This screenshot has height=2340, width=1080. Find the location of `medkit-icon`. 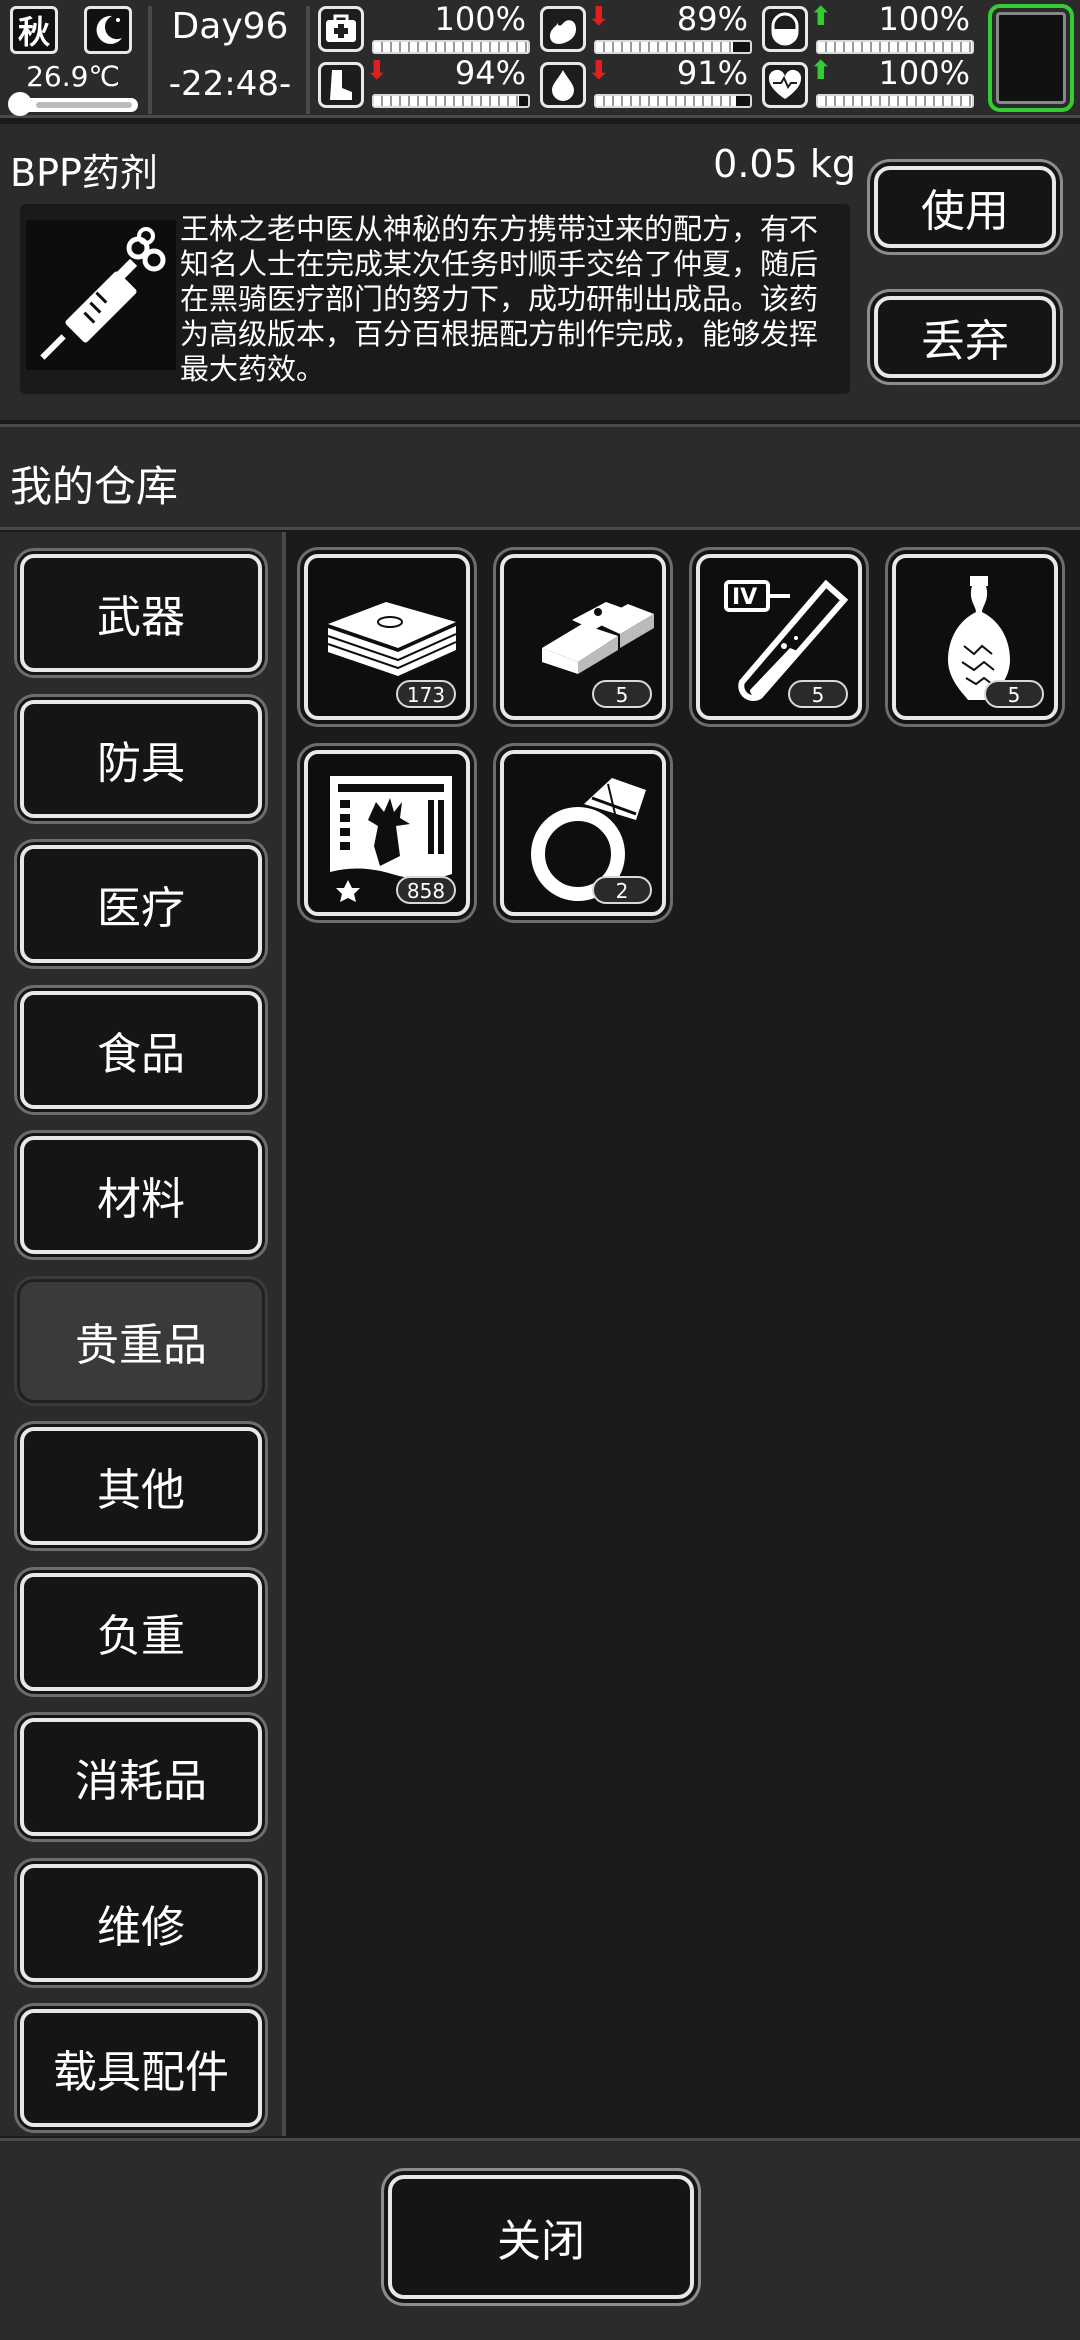

medkit-icon is located at coordinates (341, 29).